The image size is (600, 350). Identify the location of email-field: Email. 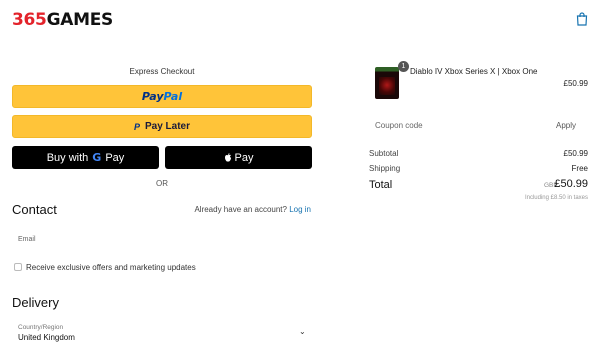
(27, 239).